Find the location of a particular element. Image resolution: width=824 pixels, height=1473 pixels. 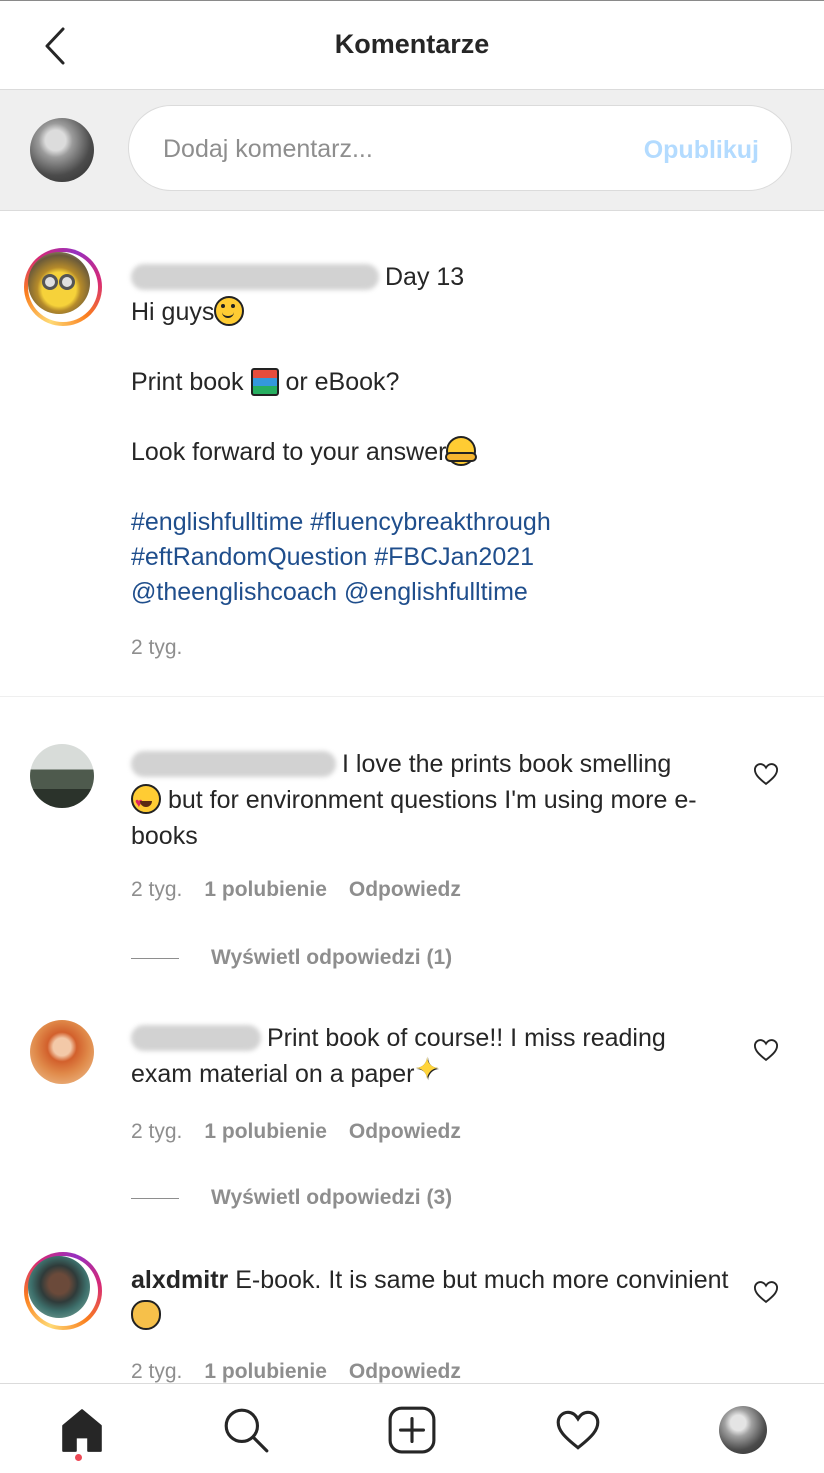

nav-profile-button is located at coordinates (743, 1430).